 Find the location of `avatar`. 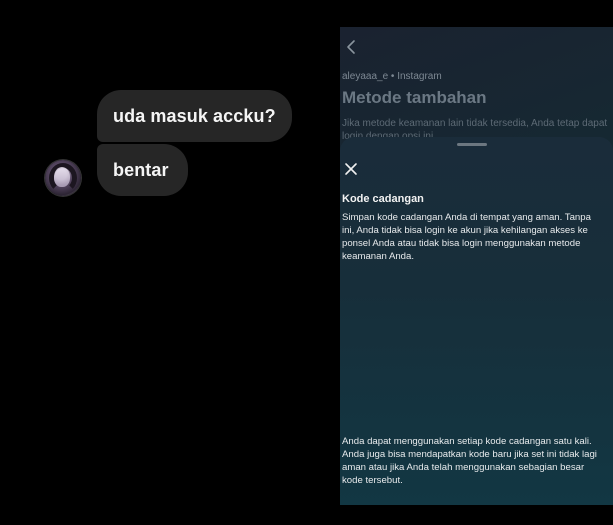

avatar is located at coordinates (63, 178).